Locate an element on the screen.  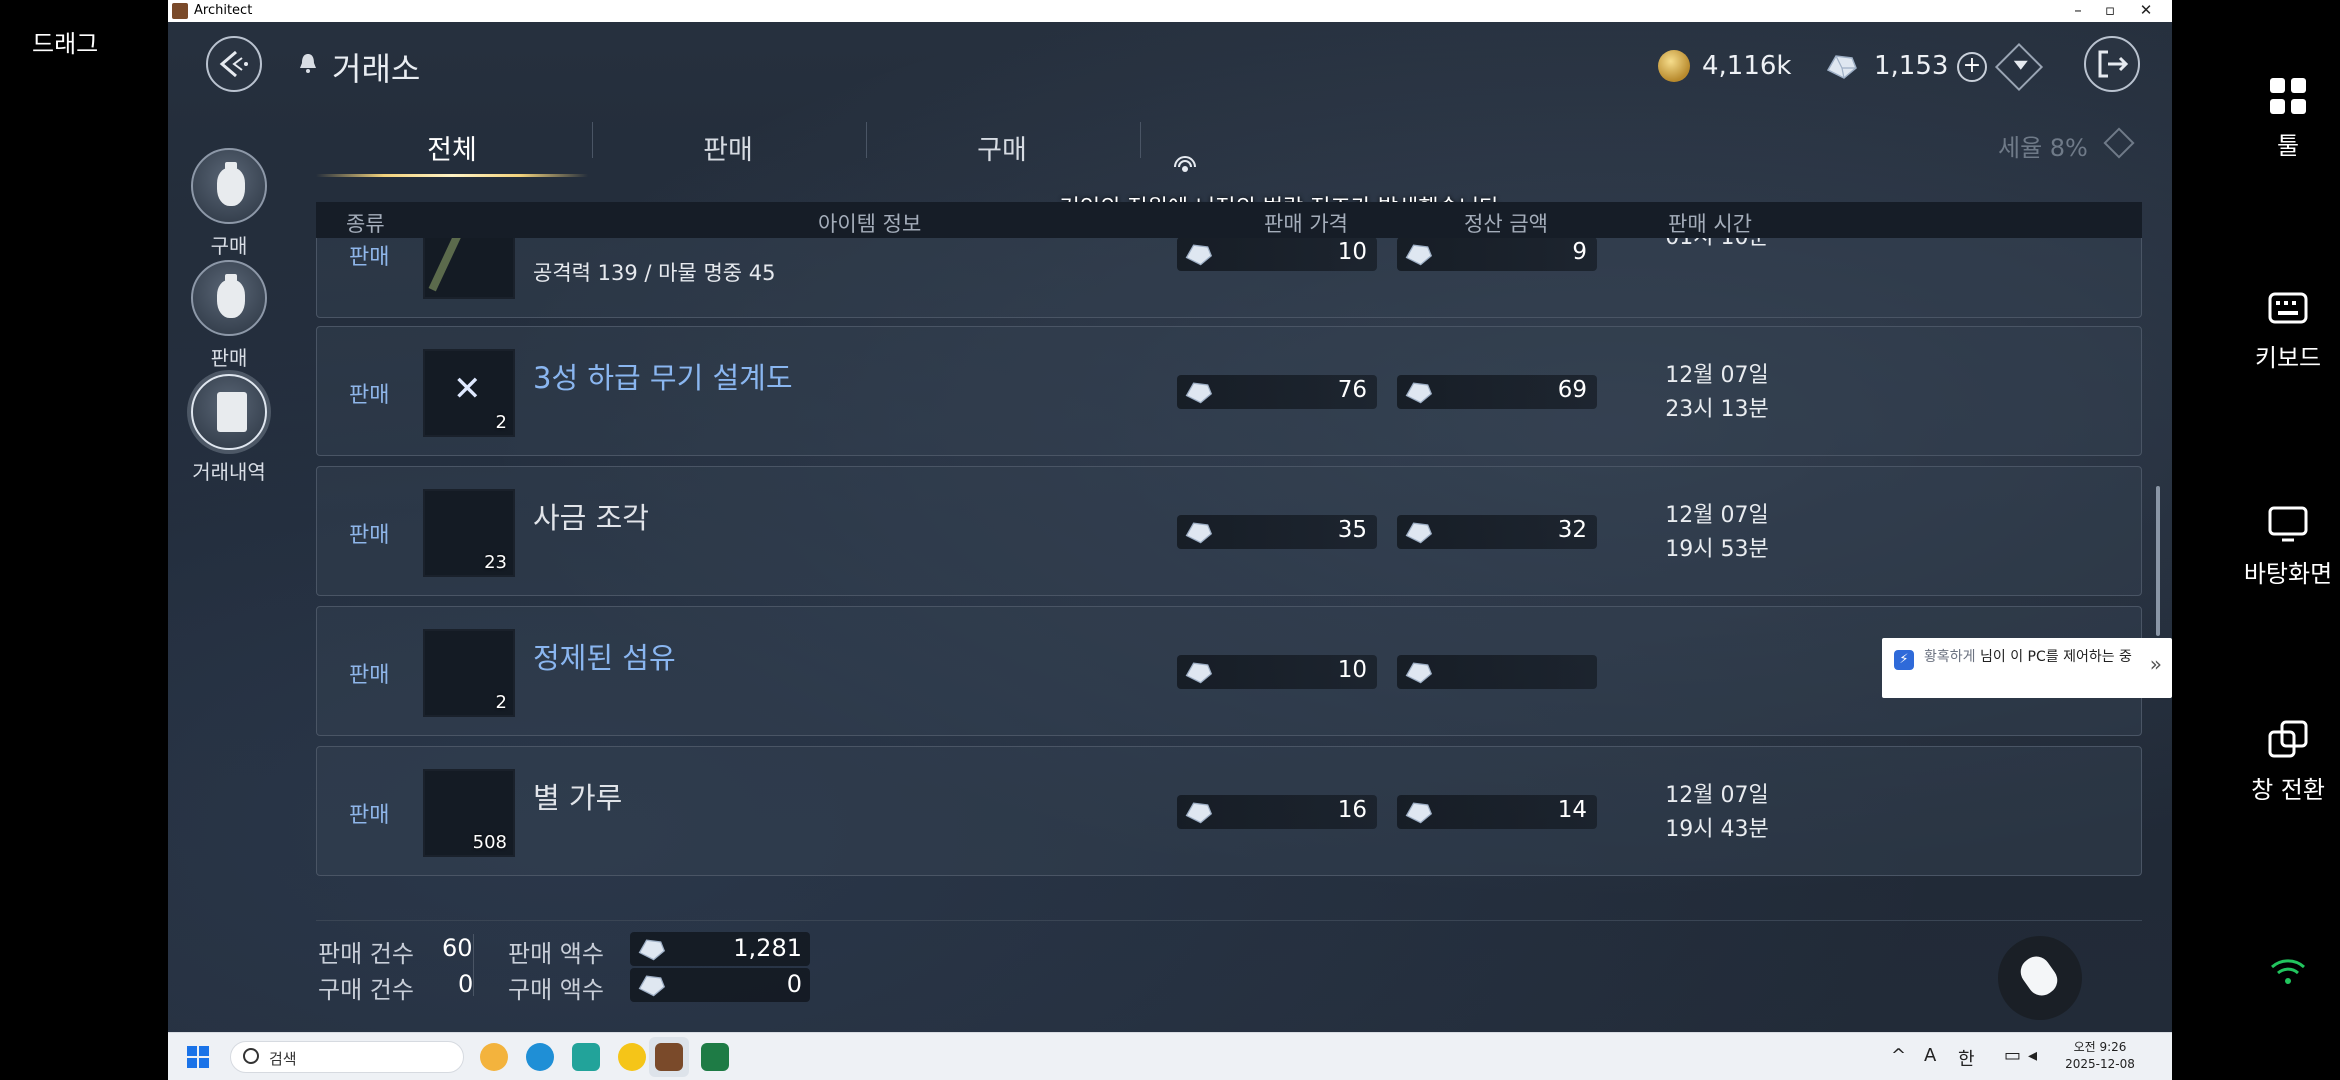
toast-expand-button: » is located at coordinates (2156, 664).